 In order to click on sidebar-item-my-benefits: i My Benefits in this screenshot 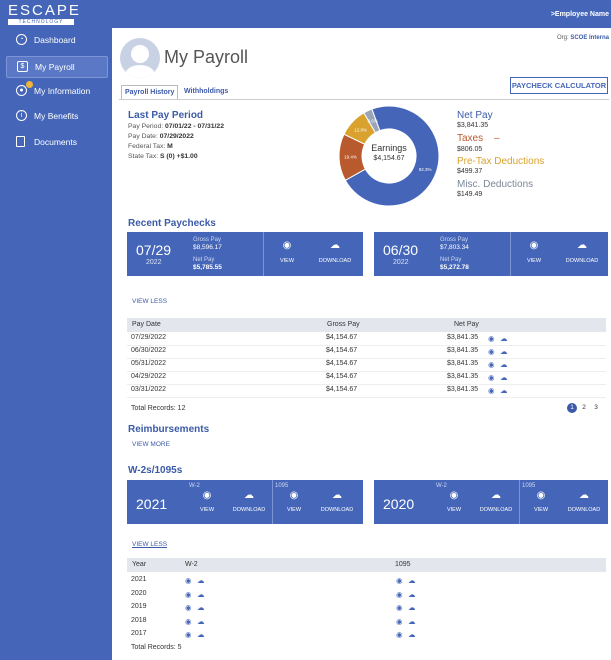, I will do `click(57, 117)`.